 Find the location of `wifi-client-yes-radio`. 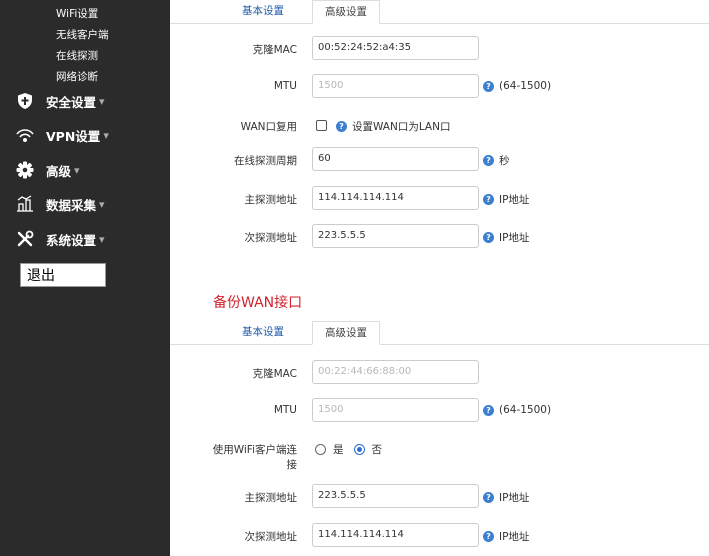

wifi-client-yes-radio is located at coordinates (320, 449).